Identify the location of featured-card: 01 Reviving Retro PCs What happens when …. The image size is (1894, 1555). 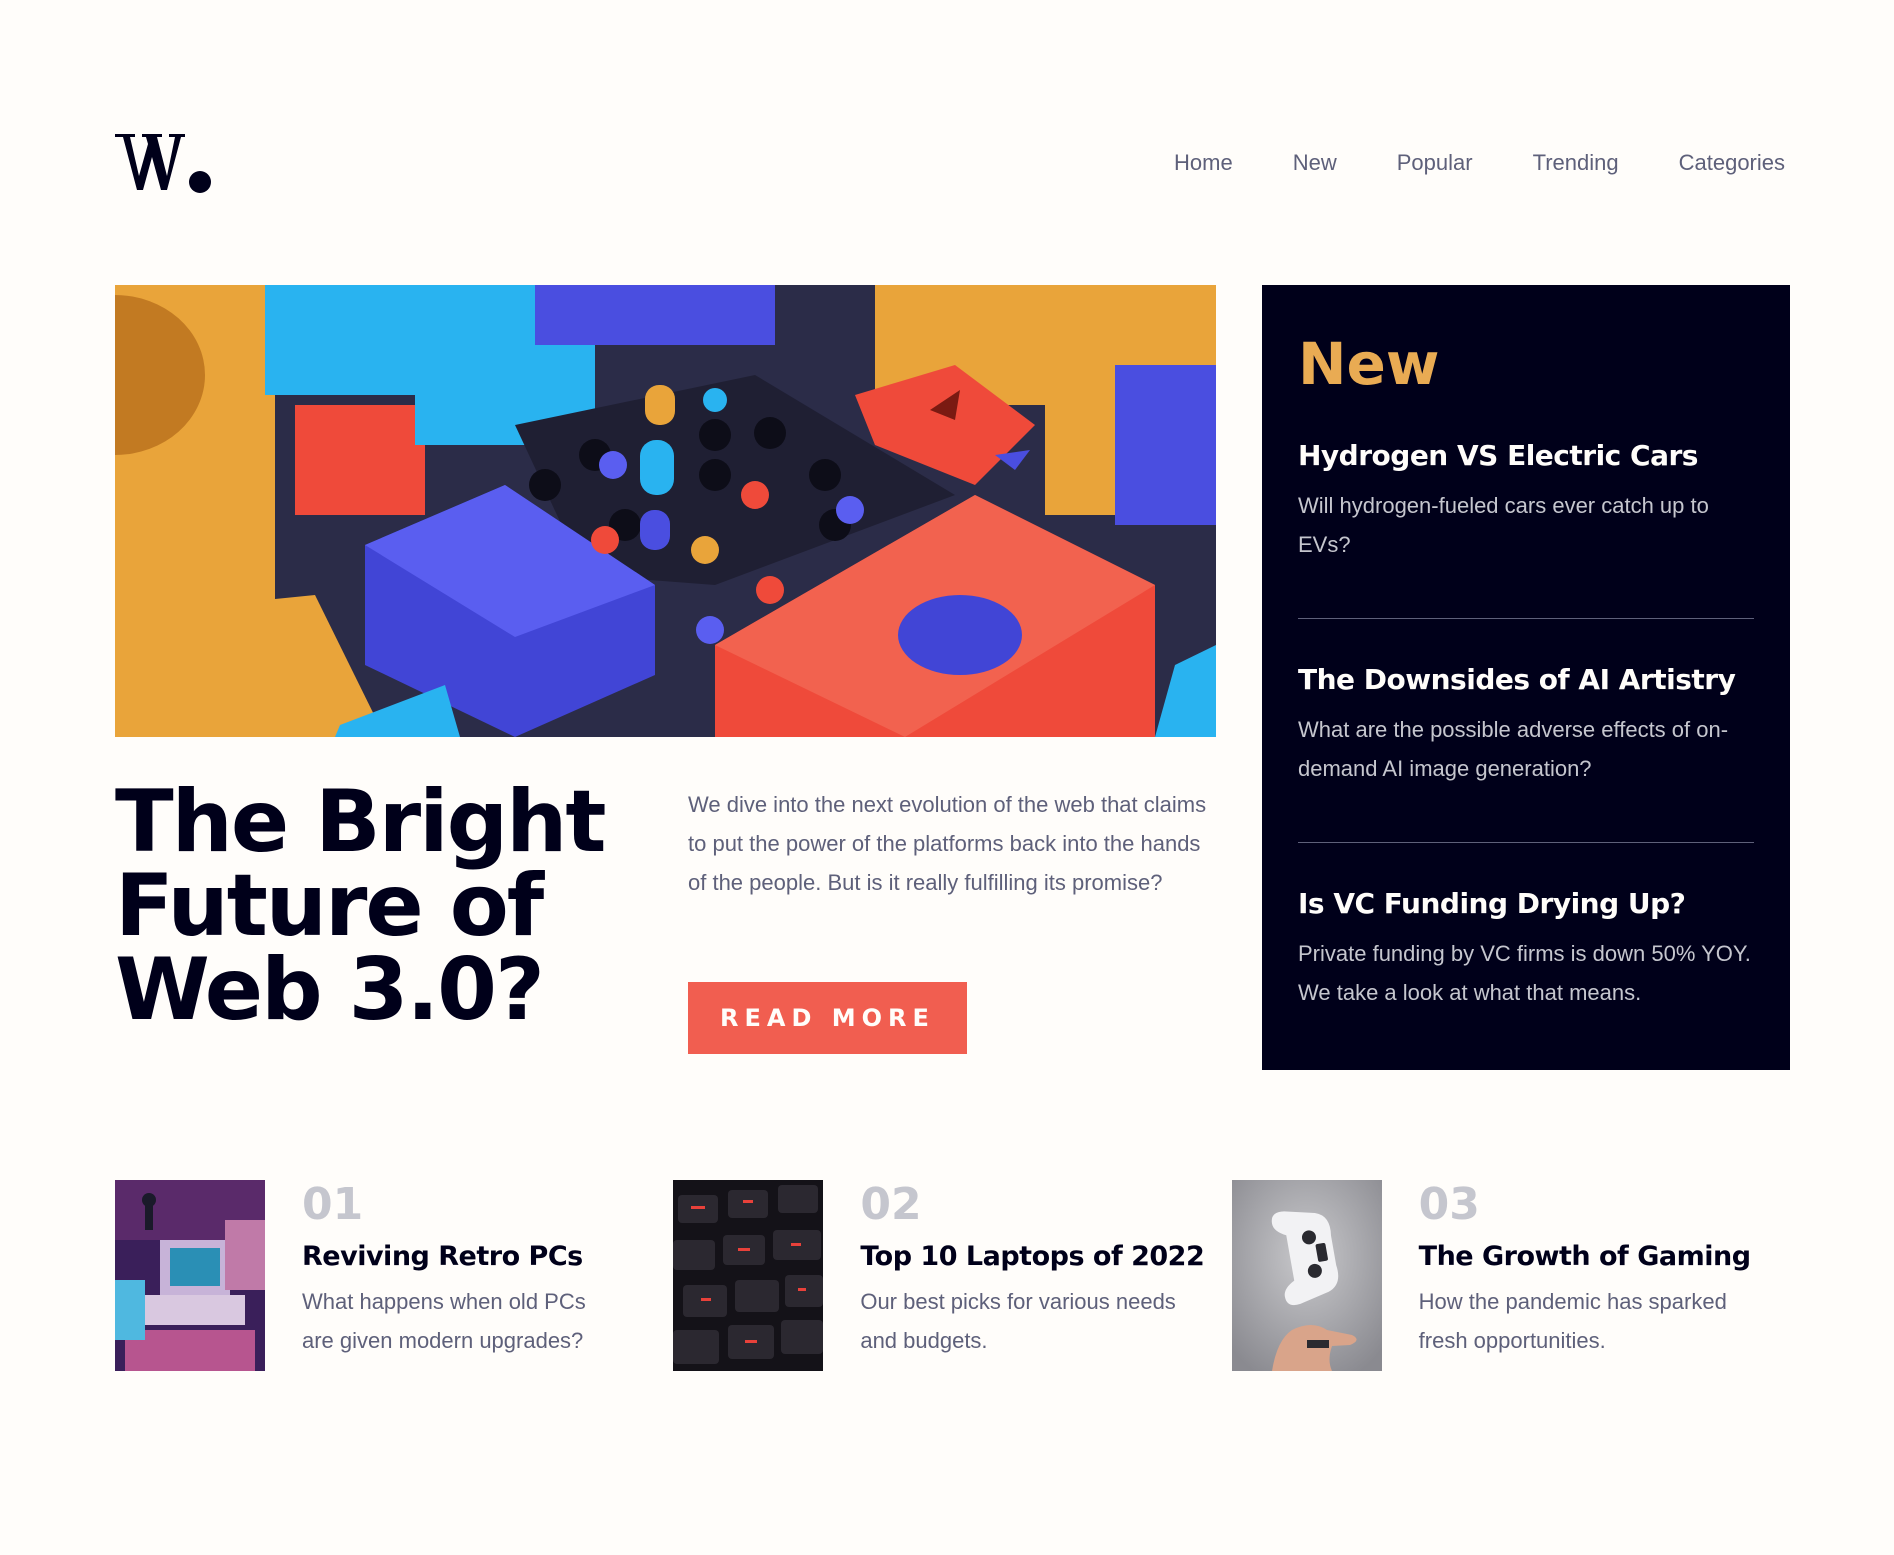
(394, 1275).